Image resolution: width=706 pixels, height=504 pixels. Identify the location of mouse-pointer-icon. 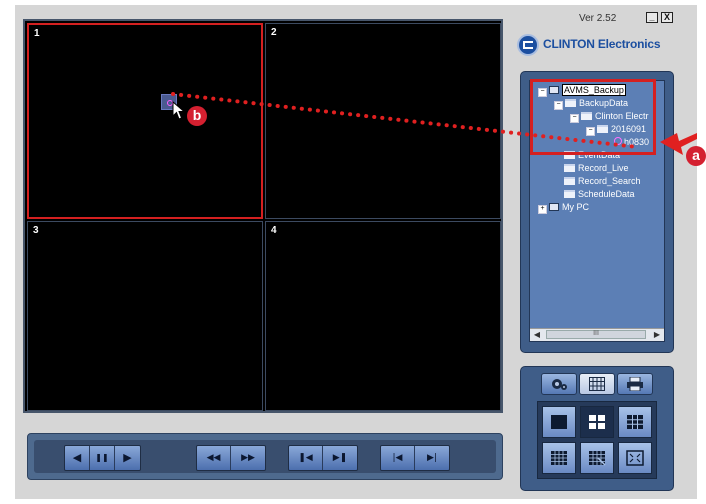
(179, 110).